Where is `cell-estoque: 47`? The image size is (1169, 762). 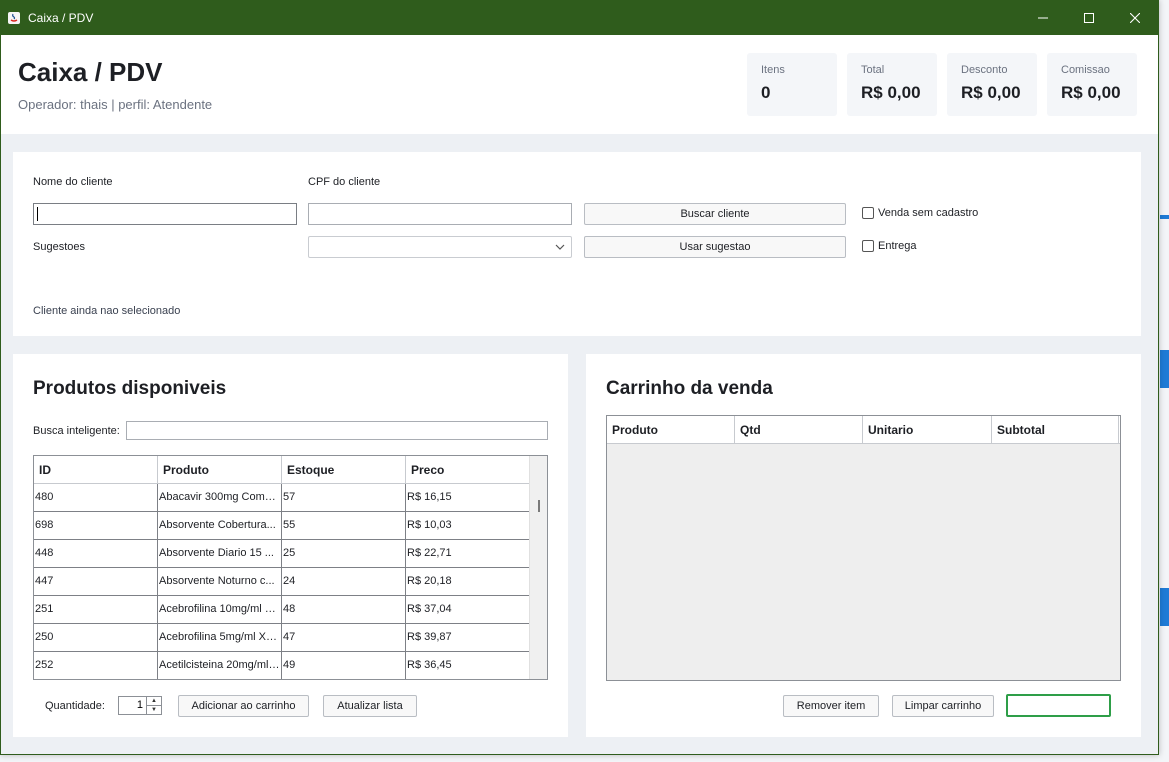
cell-estoque: 47 is located at coordinates (344, 637).